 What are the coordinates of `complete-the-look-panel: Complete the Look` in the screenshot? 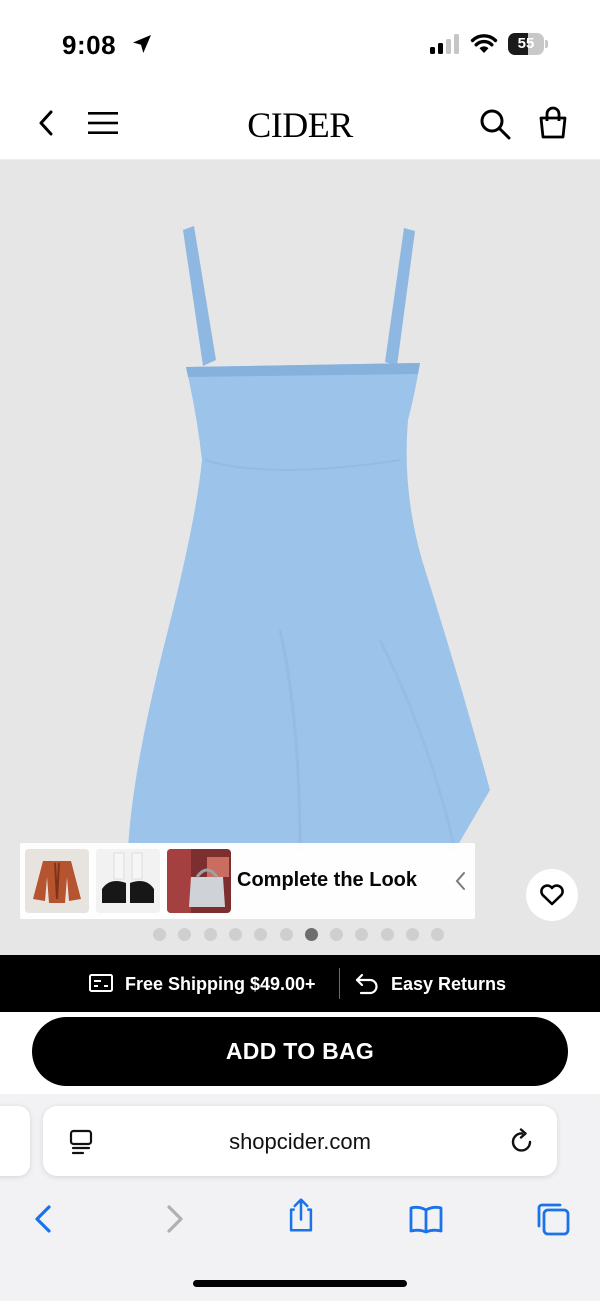 It's located at (247, 881).